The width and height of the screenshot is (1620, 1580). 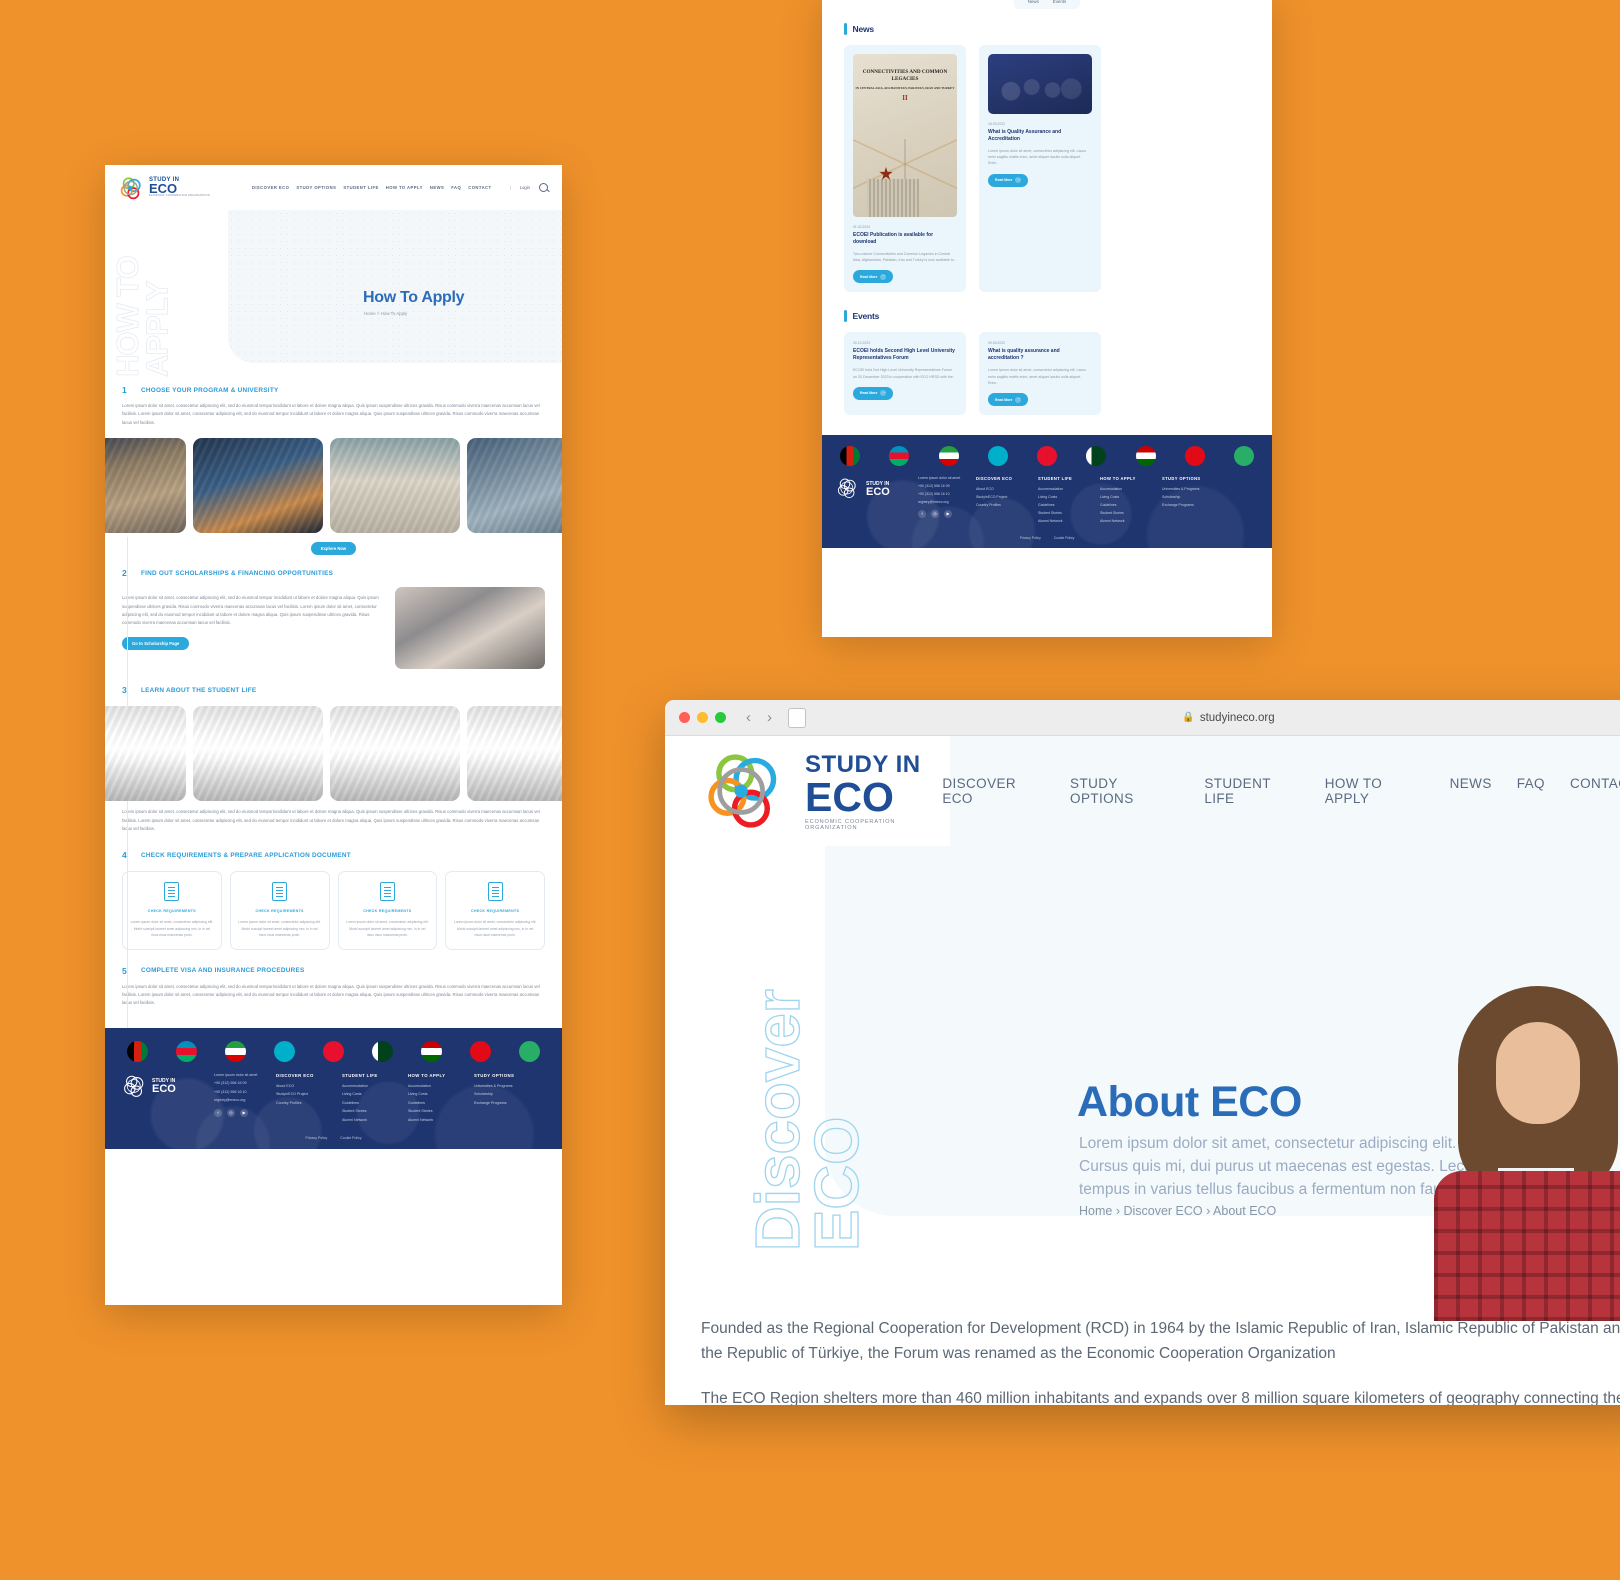 I want to click on nav-item: DISCOVER ECO, so click(x=271, y=187).